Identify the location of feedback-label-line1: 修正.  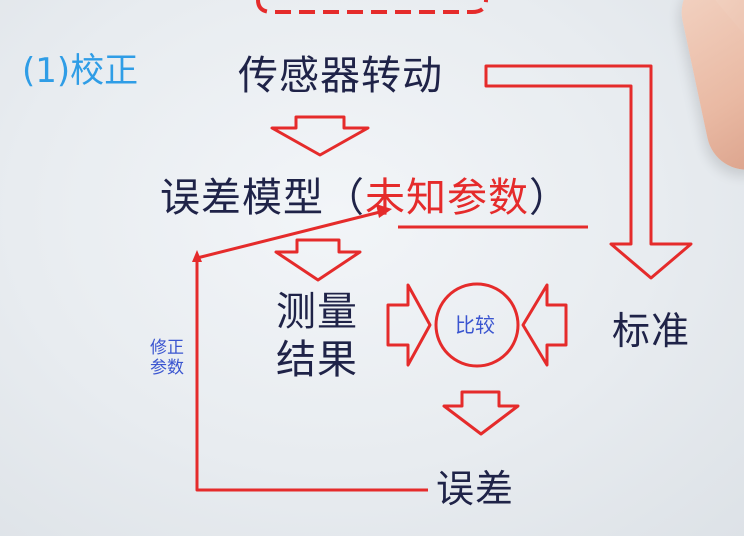
(167, 348).